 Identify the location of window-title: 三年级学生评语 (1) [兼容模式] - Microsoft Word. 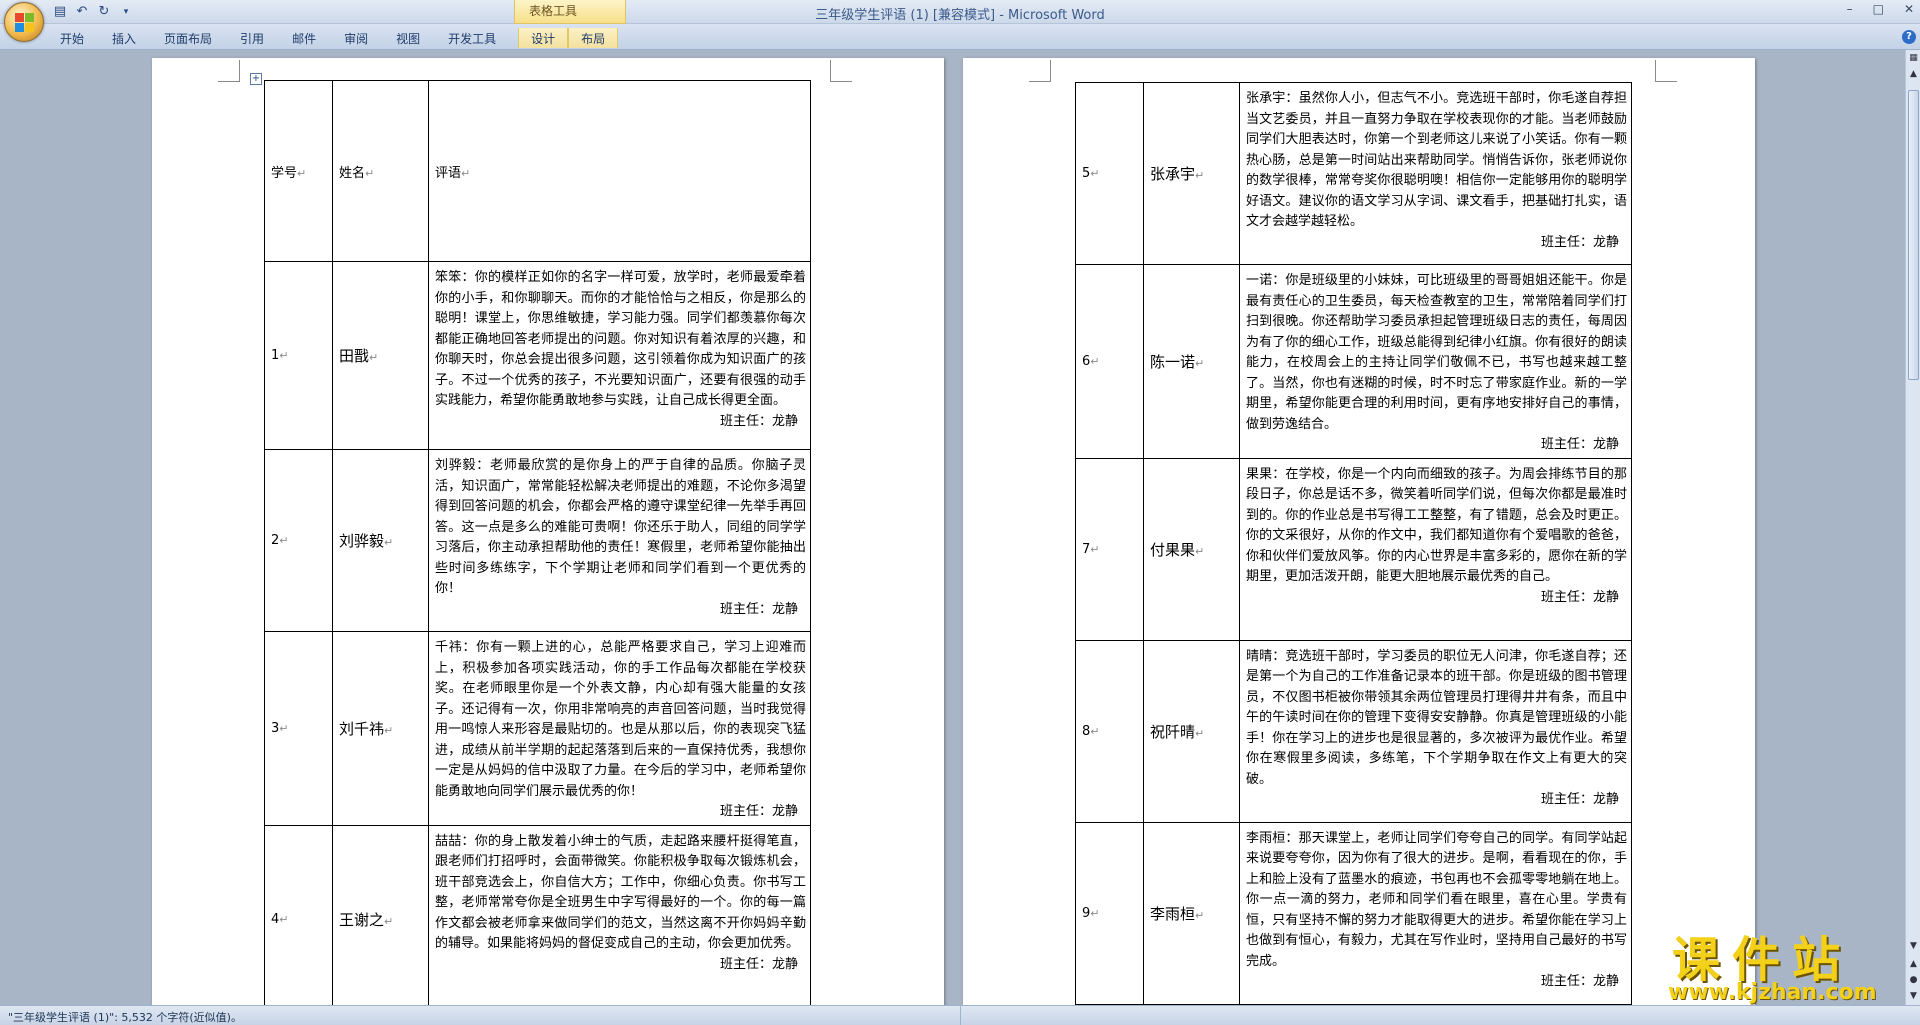
(960, 13).